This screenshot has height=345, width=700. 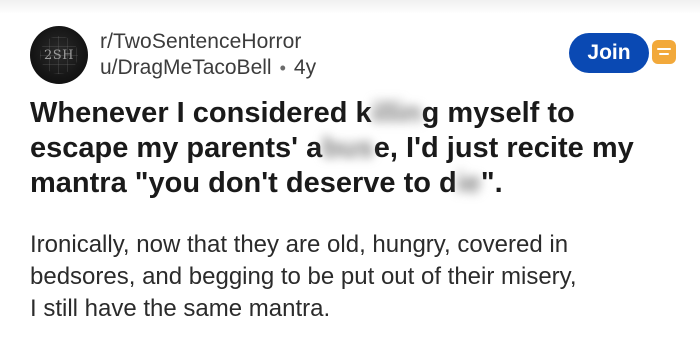 I want to click on post-meta: u/DragMeTacoBell • 4y, so click(x=208, y=68).